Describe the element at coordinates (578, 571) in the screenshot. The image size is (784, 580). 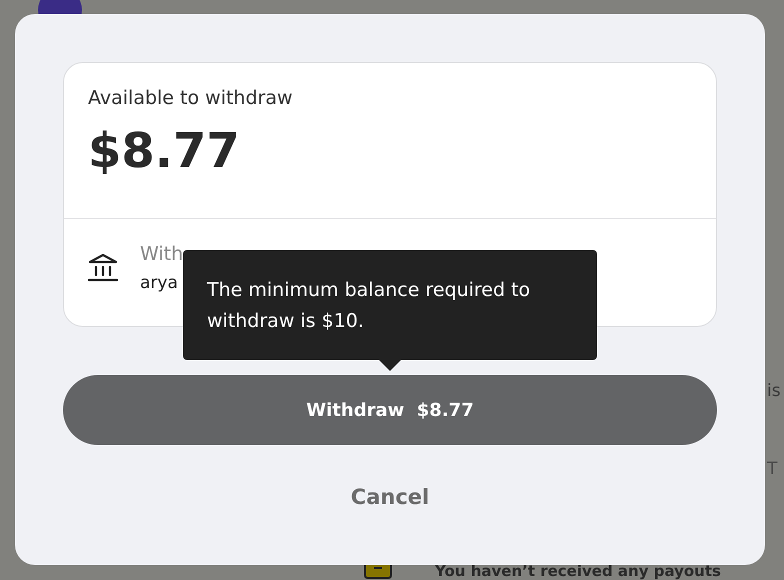
I see `payouts-message: You haven’t received any payouts` at that location.